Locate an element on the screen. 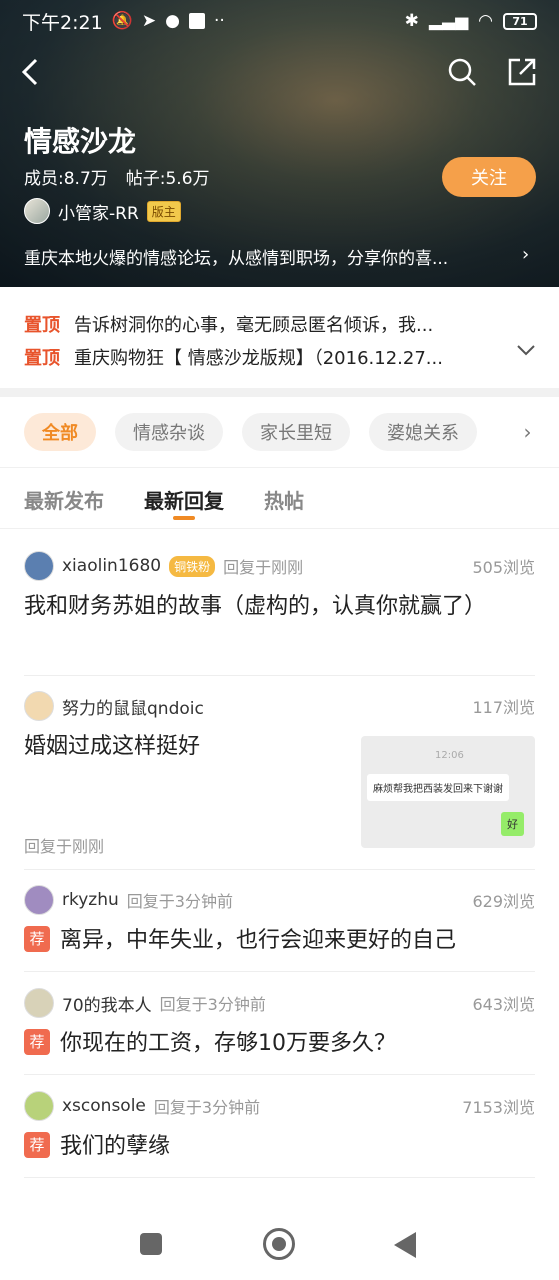  battery-icon: 71 is located at coordinates (520, 21).